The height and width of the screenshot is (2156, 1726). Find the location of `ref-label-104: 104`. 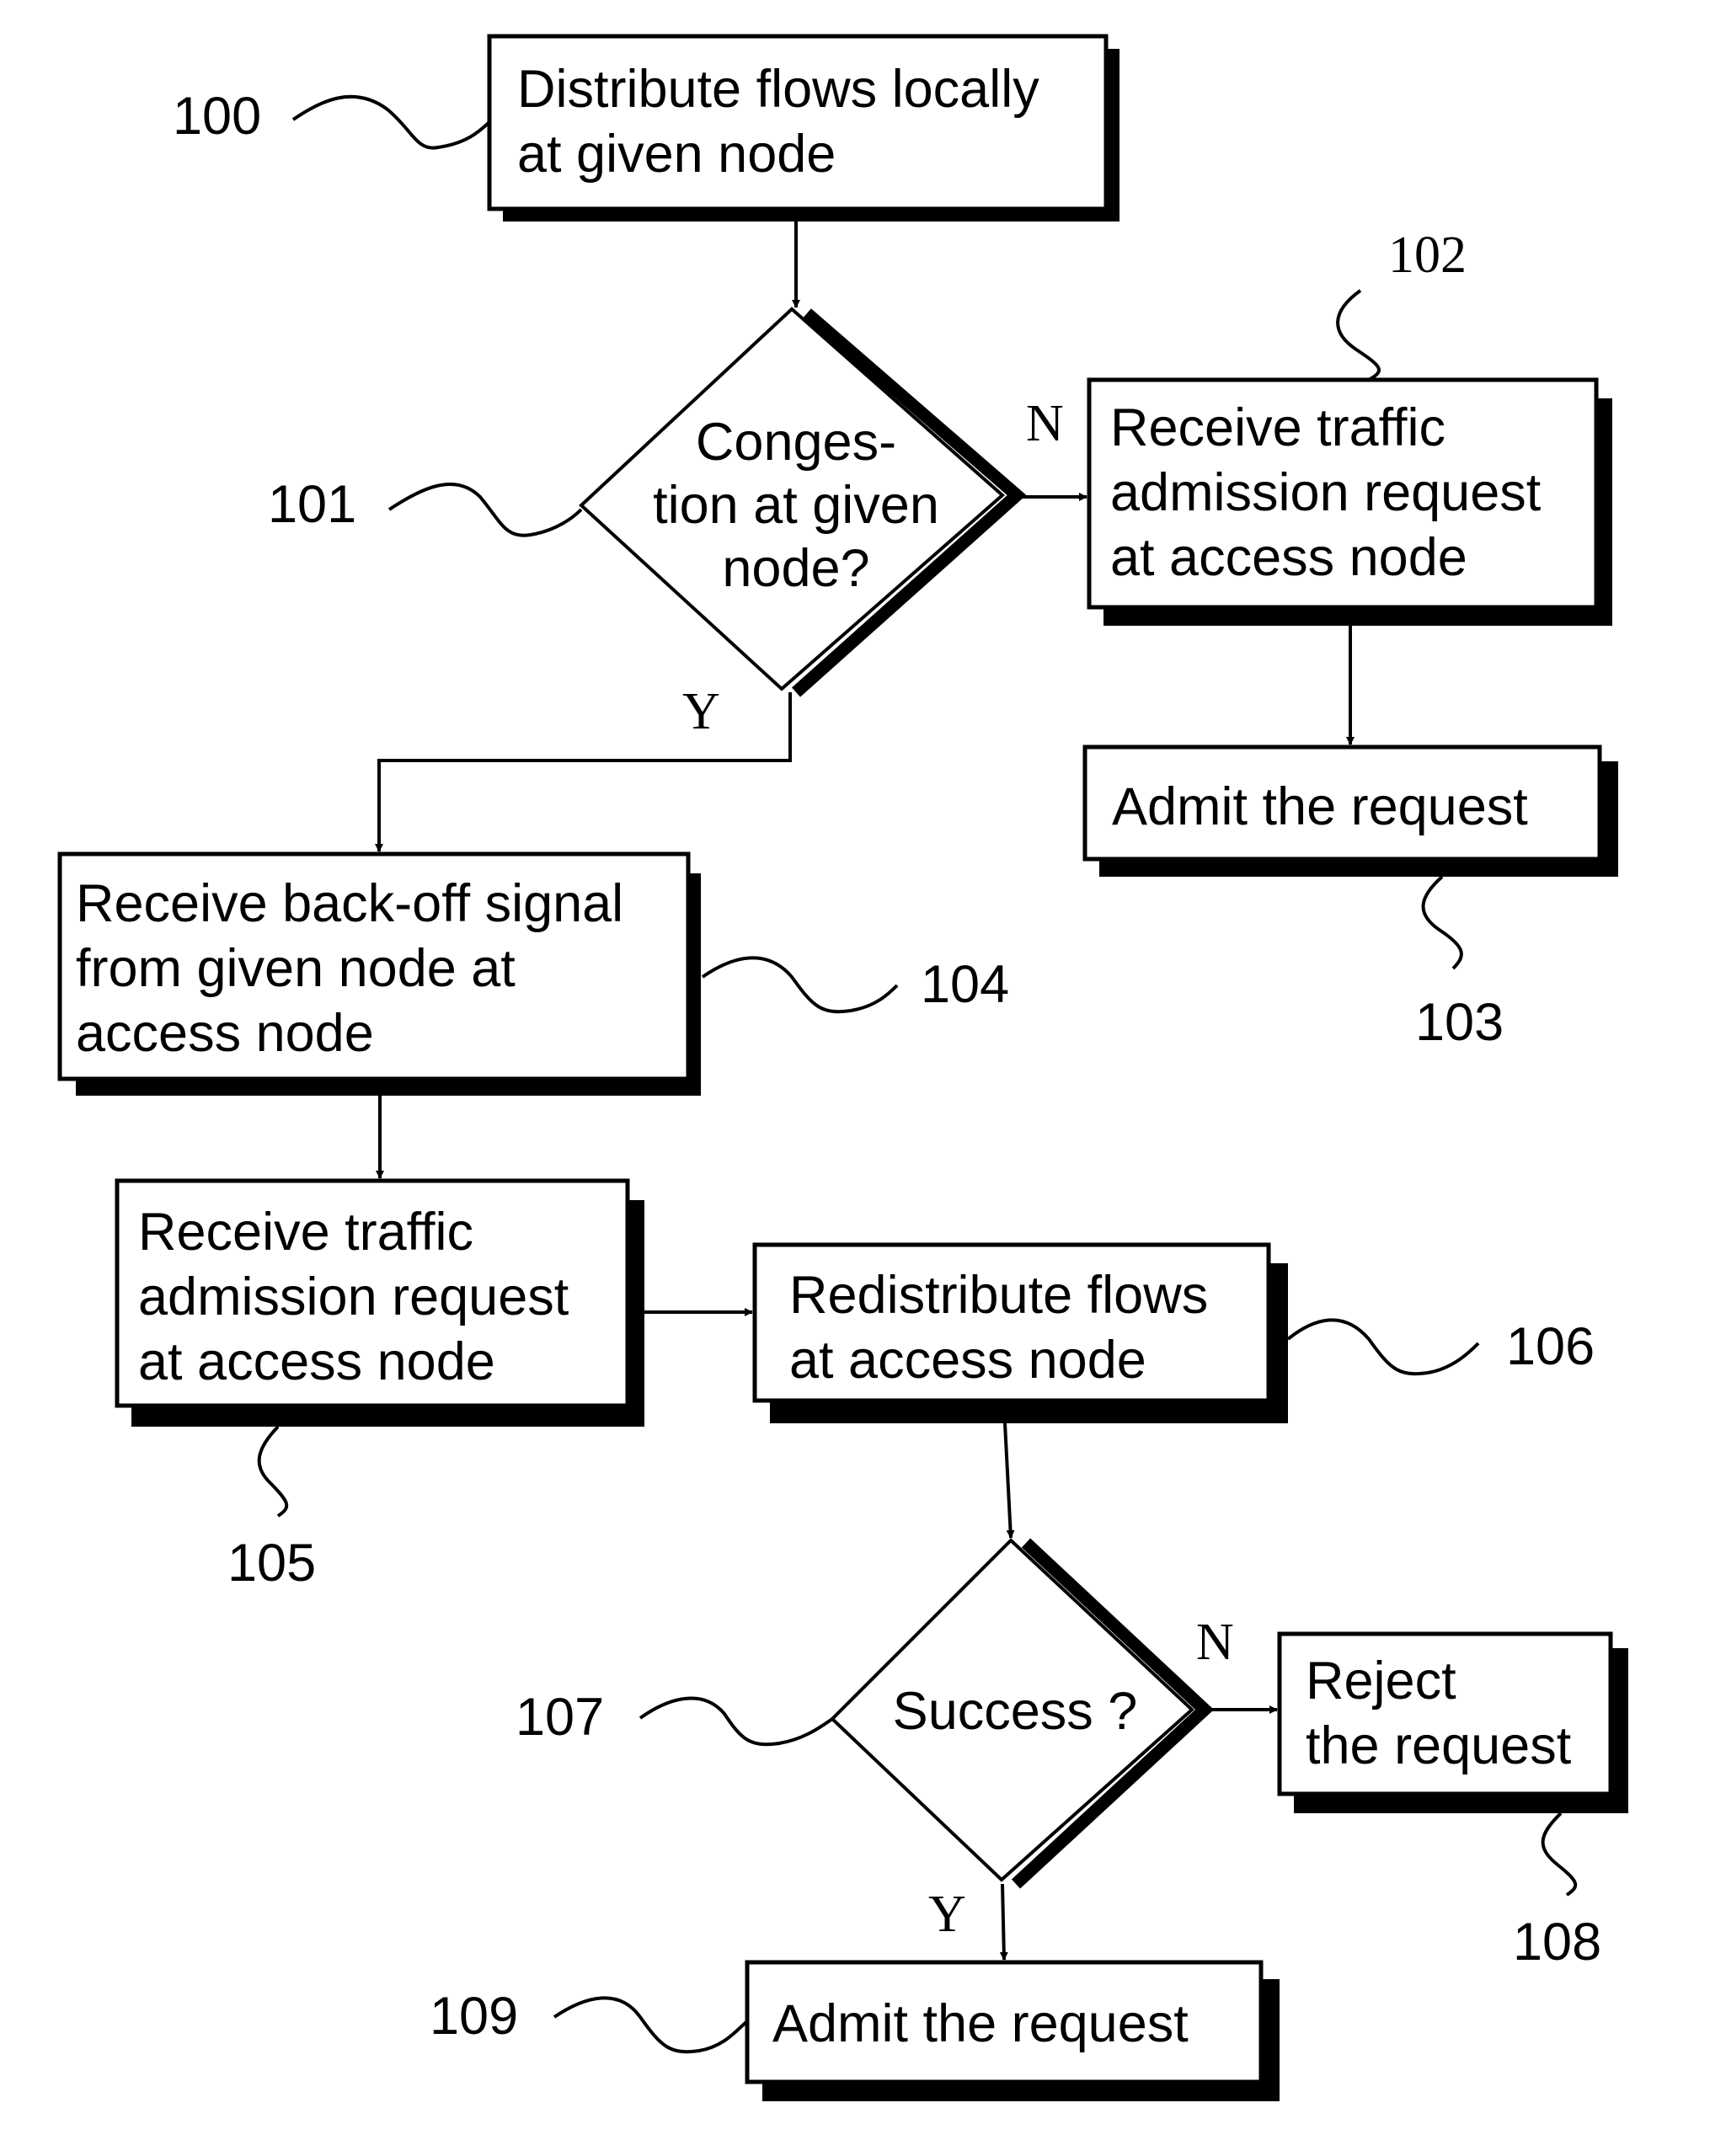

ref-label-104: 104 is located at coordinates (966, 984).